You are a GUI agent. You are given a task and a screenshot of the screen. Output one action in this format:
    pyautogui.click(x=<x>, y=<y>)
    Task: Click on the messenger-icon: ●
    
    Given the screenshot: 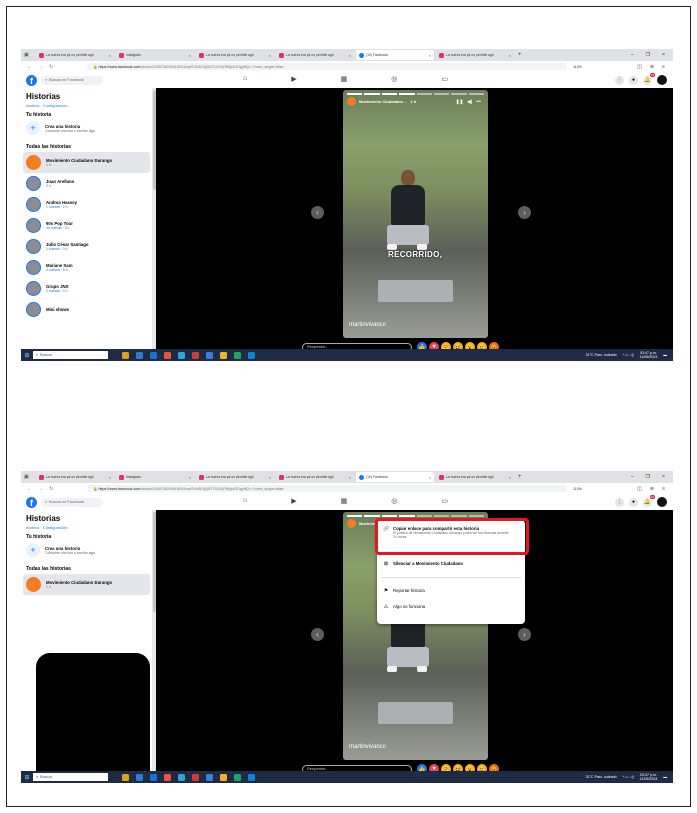 What is the action you would take?
    pyautogui.click(x=633, y=502)
    